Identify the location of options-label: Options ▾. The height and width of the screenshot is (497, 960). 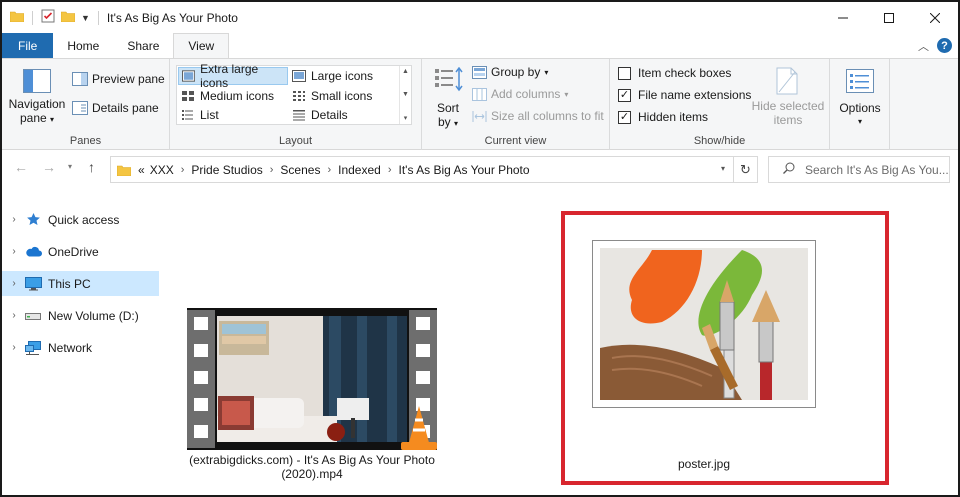
(860, 115).